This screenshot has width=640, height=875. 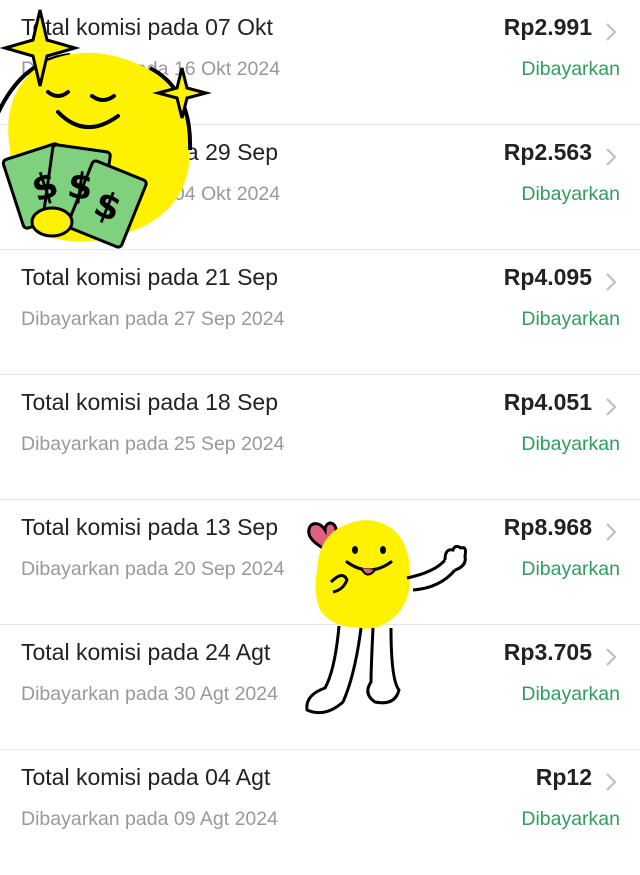 What do you see at coordinates (547, 27) in the screenshot?
I see `commission-amount: Rp2.991` at bounding box center [547, 27].